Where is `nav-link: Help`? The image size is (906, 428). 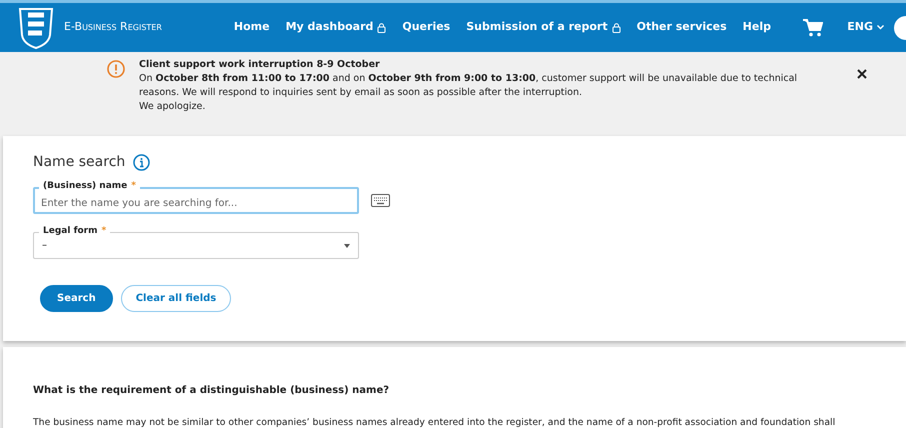
nav-link: Help is located at coordinates (756, 27).